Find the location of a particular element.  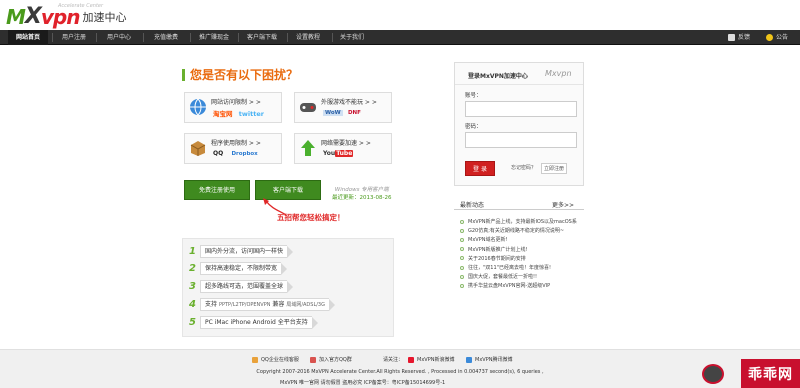

footer-qq-service: QQ企业在线客服 is located at coordinates (275, 359).